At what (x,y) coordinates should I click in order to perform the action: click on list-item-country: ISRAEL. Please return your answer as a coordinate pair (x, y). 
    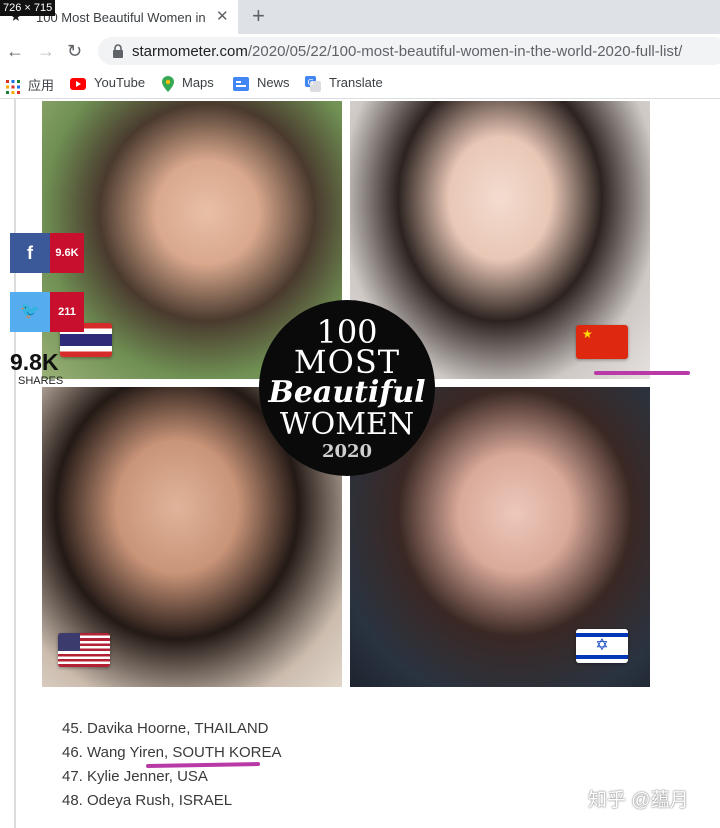
    Looking at the image, I should click on (205, 800).